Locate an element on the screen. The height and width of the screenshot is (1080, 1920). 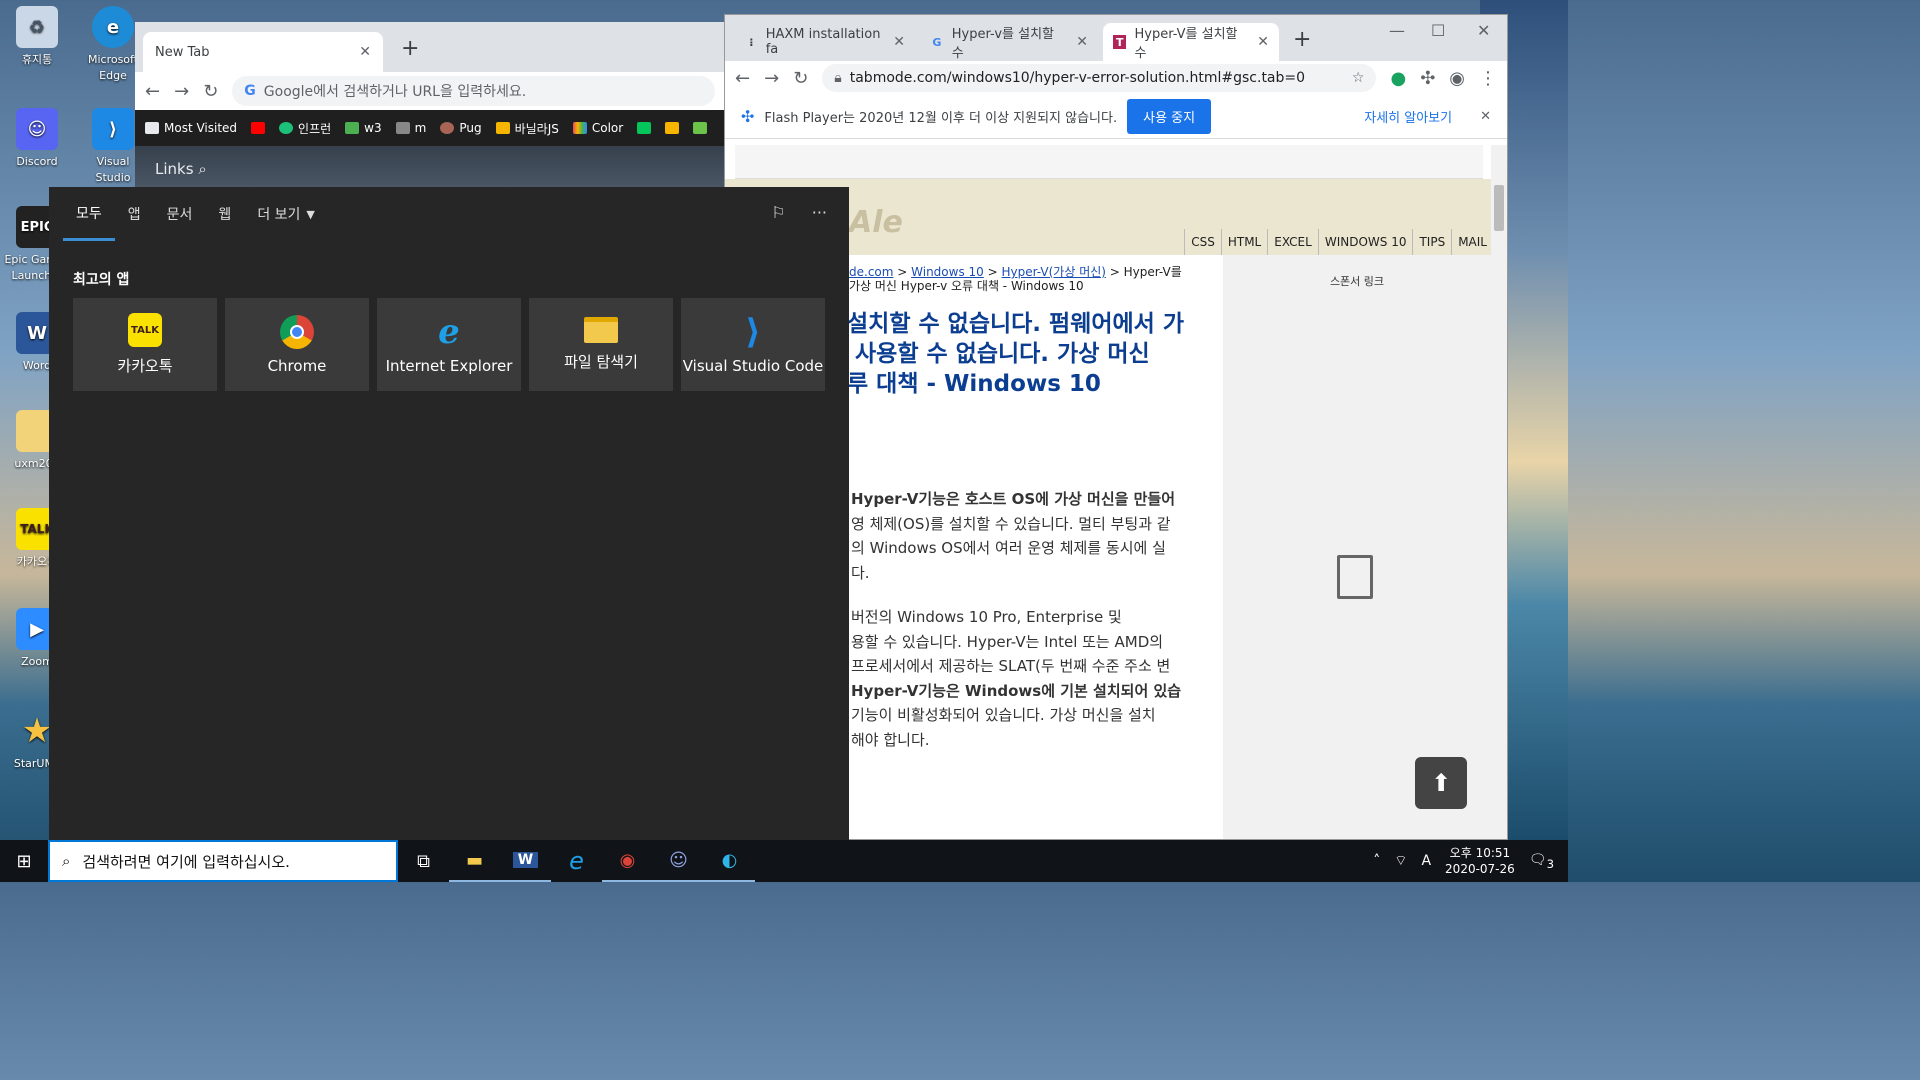
close-window-icon: ✕ is located at coordinates (1483, 30).